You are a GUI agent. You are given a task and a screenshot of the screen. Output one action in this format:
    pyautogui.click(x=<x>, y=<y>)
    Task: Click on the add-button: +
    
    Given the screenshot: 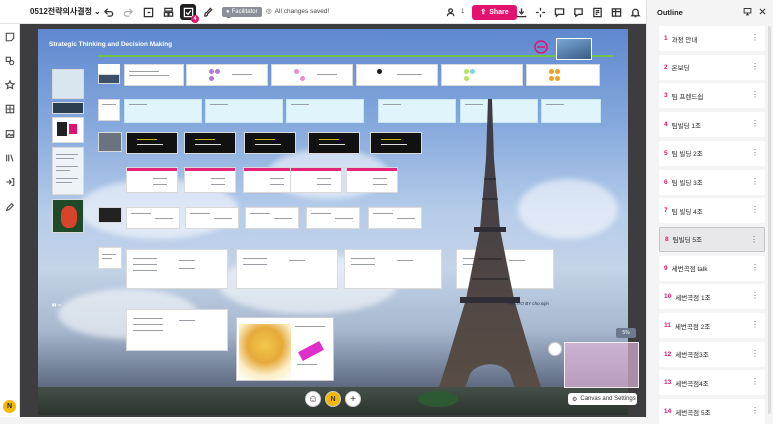 What is the action you would take?
    pyautogui.click(x=353, y=399)
    